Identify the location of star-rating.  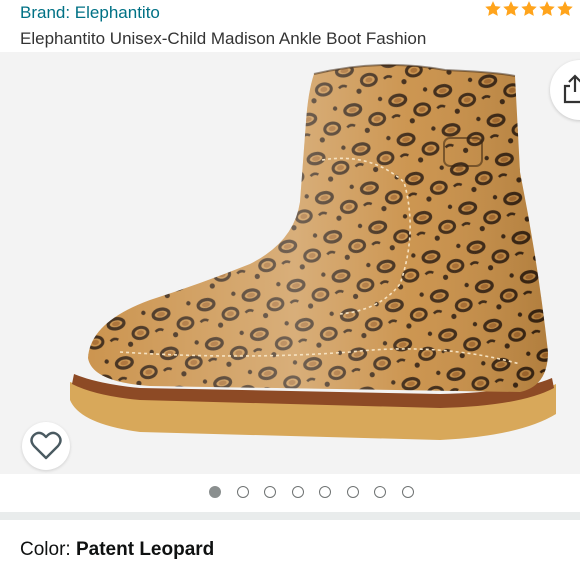
(529, 9).